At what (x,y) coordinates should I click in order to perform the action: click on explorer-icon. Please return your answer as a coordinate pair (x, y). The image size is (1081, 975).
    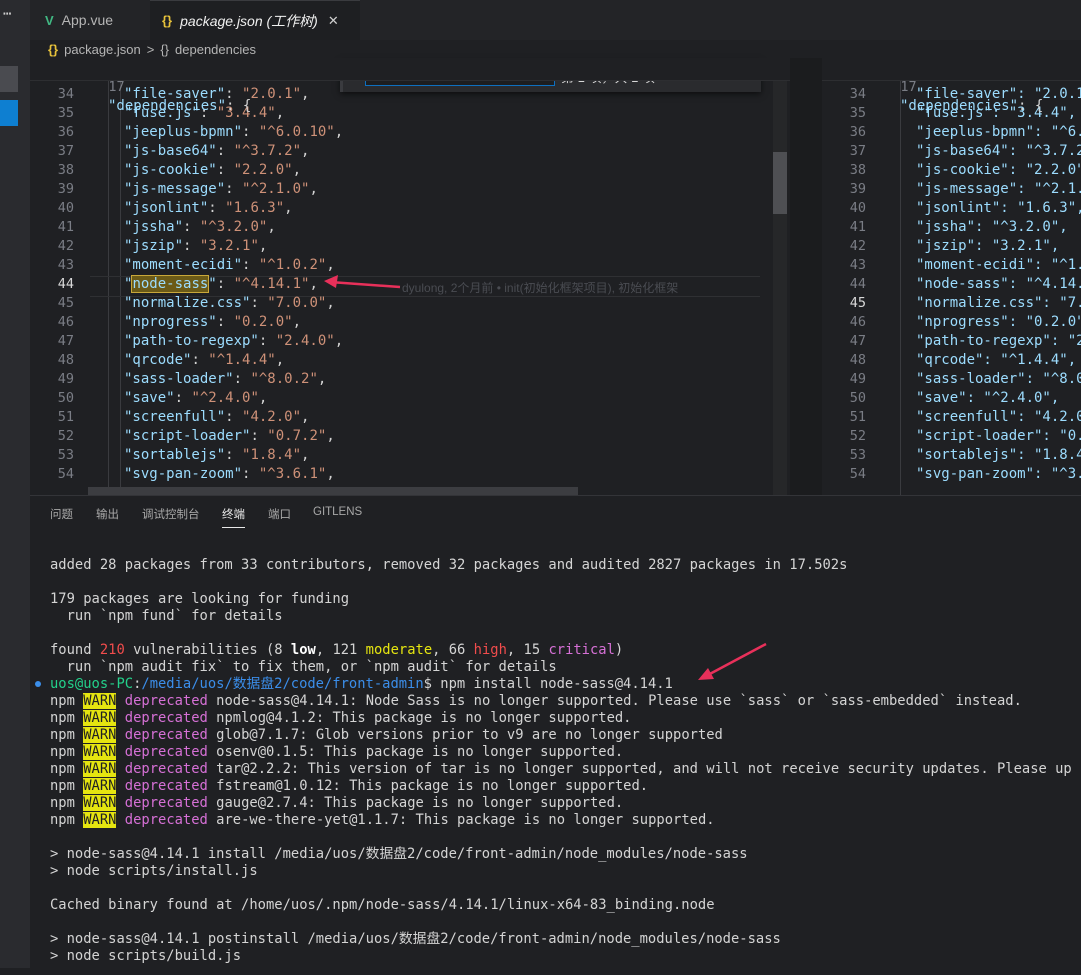
    Looking at the image, I should click on (9, 79).